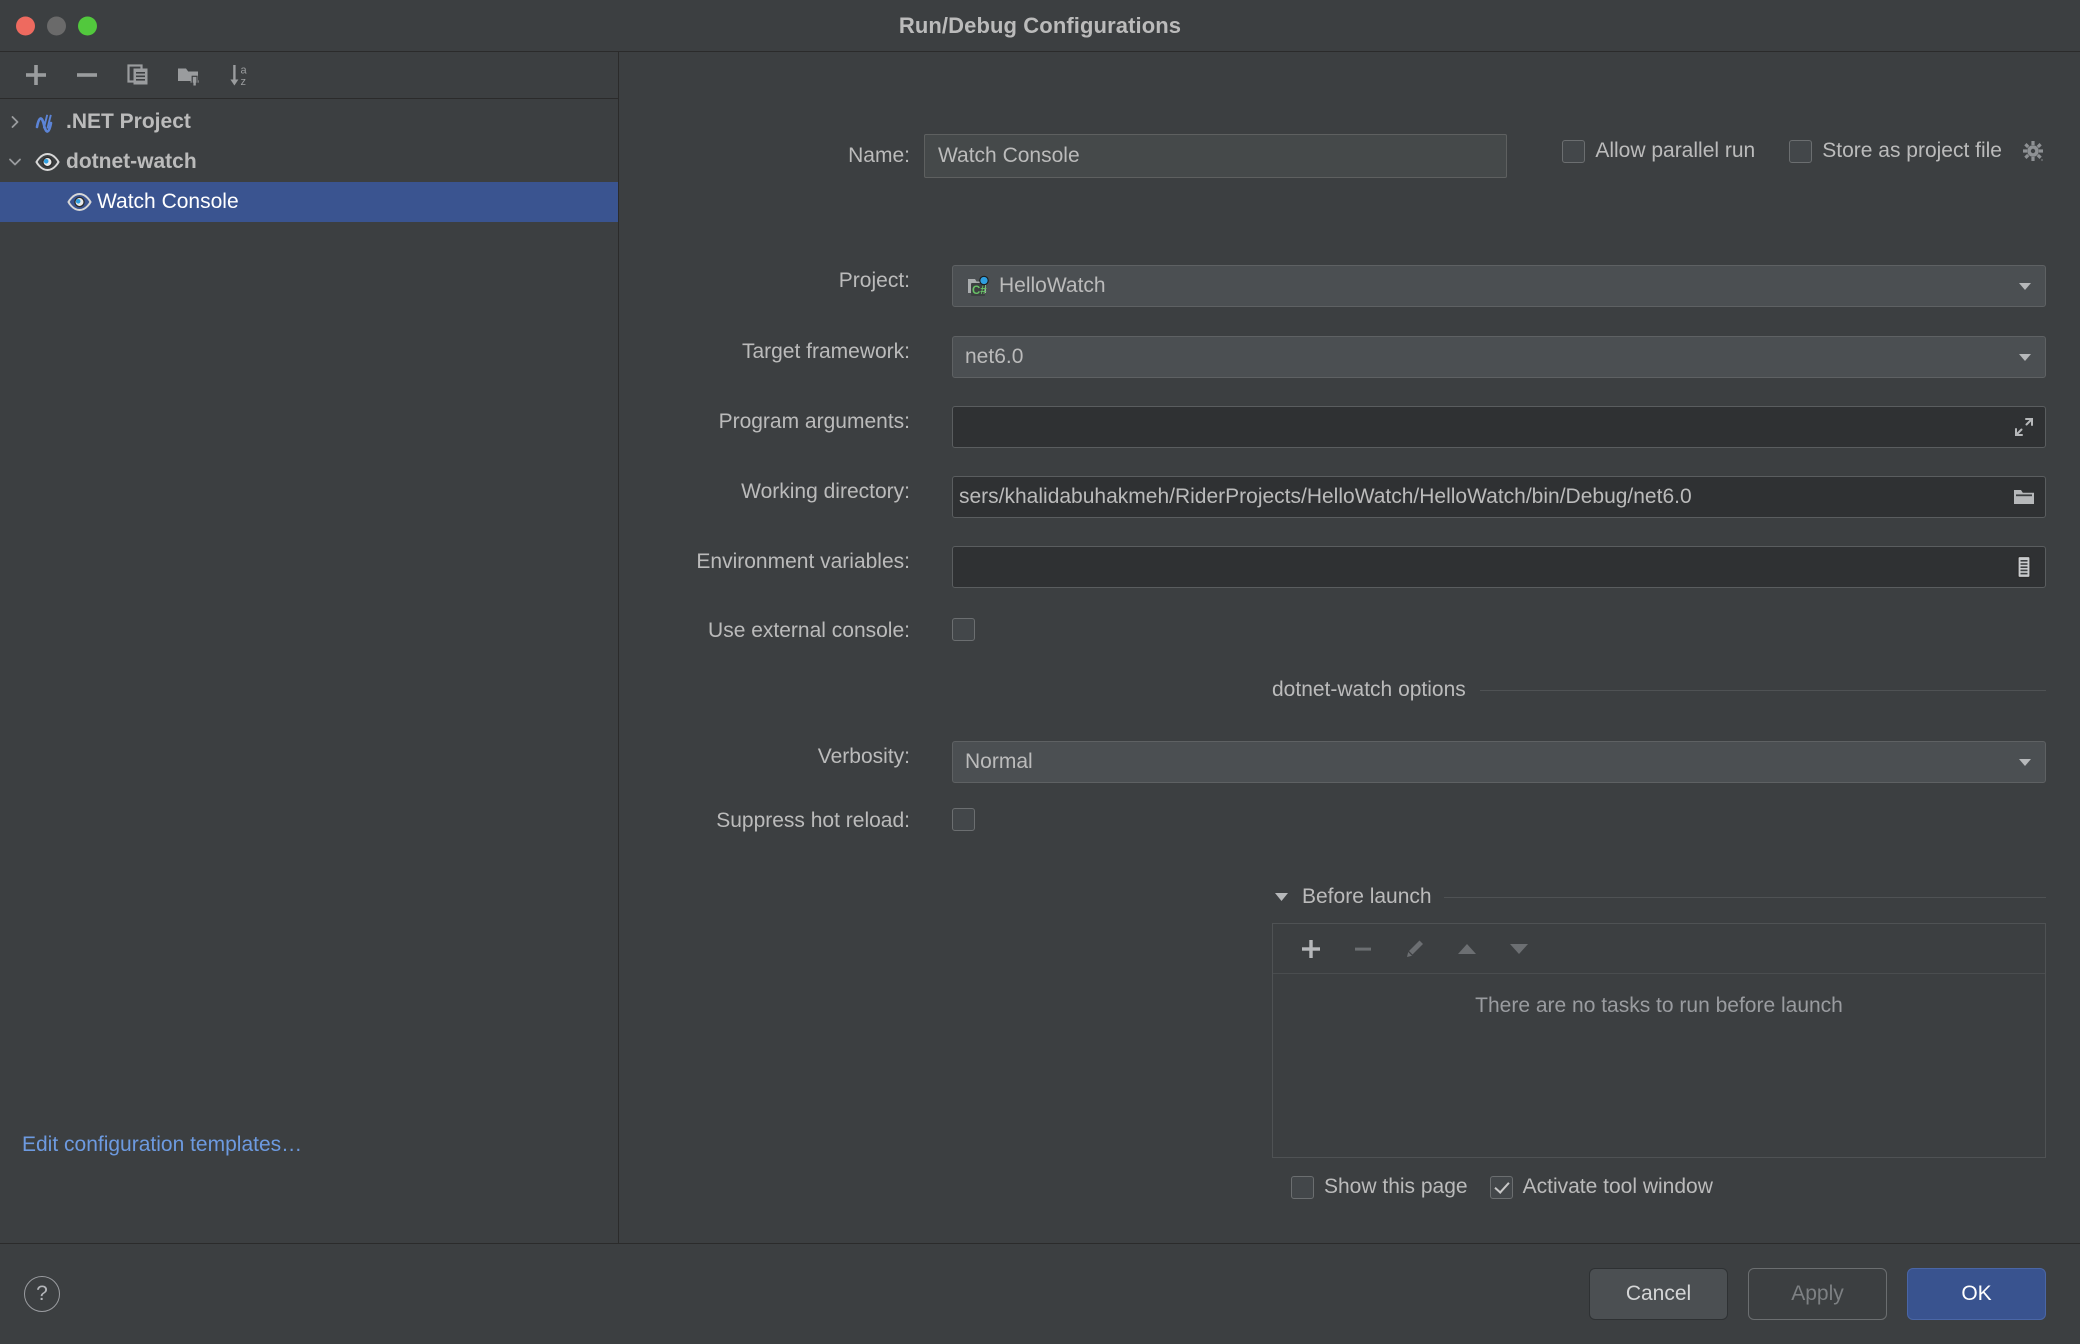  I want to click on top-checkboxes: Allow parallel run Store as project file, so click(1804, 151).